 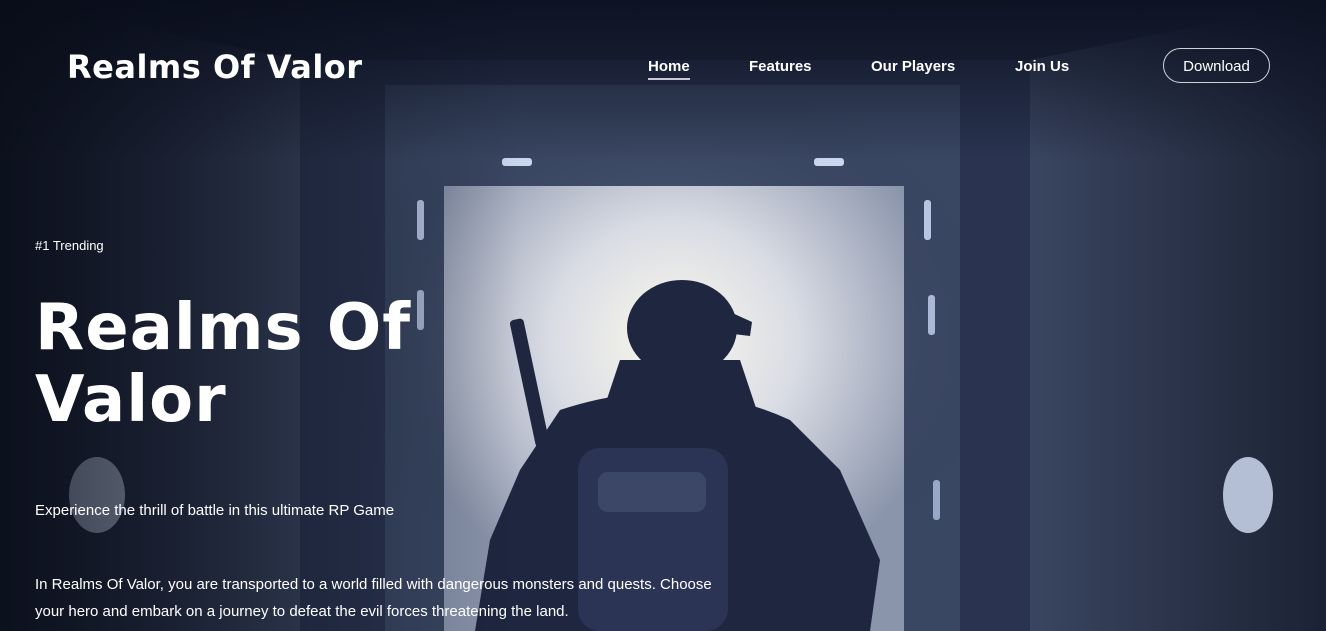 What do you see at coordinates (1216, 65) in the screenshot?
I see `download-button: Download` at bounding box center [1216, 65].